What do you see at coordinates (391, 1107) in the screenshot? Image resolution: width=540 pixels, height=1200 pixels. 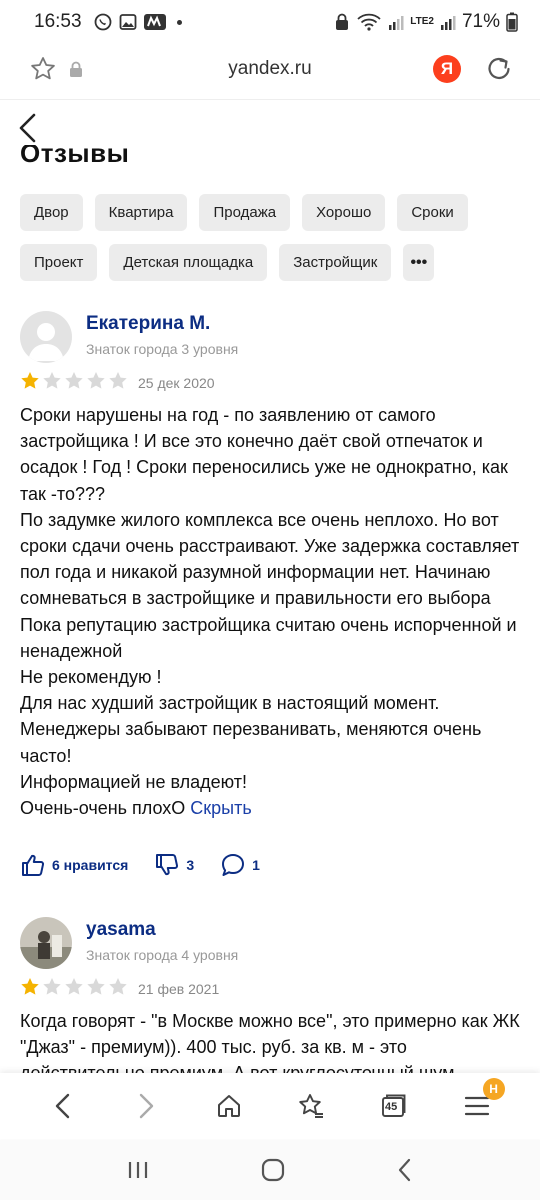 I see `tabs-count: 45` at bounding box center [391, 1107].